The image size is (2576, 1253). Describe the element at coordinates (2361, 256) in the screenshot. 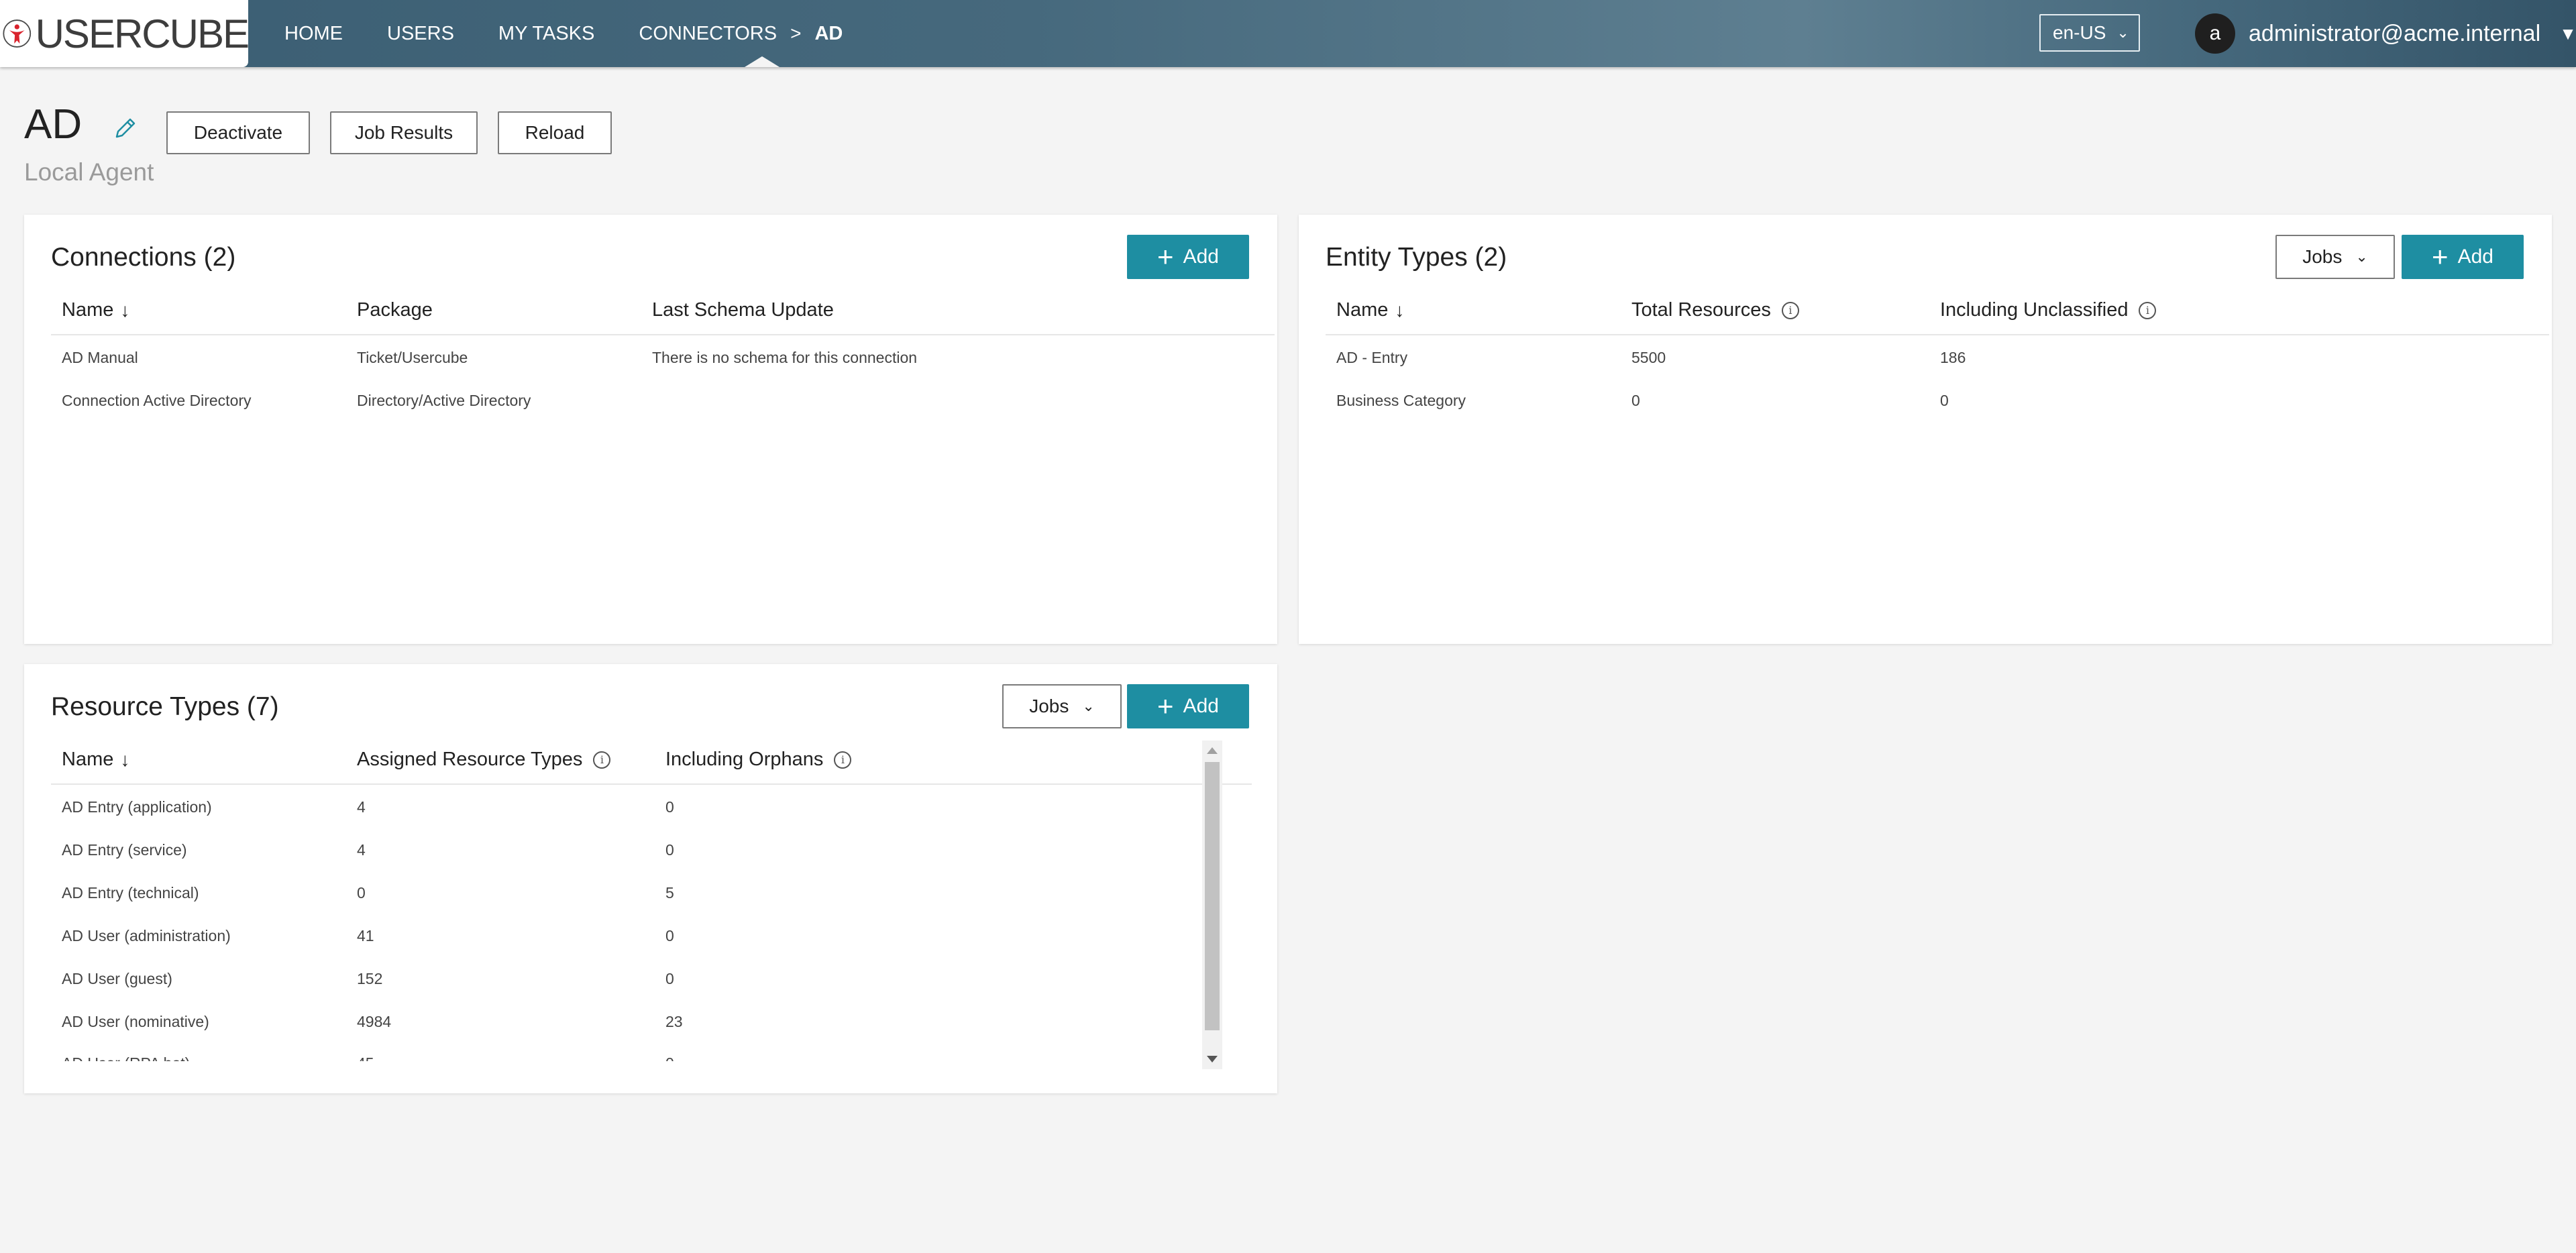

I see `chevron-down-icon: ⌄` at that location.